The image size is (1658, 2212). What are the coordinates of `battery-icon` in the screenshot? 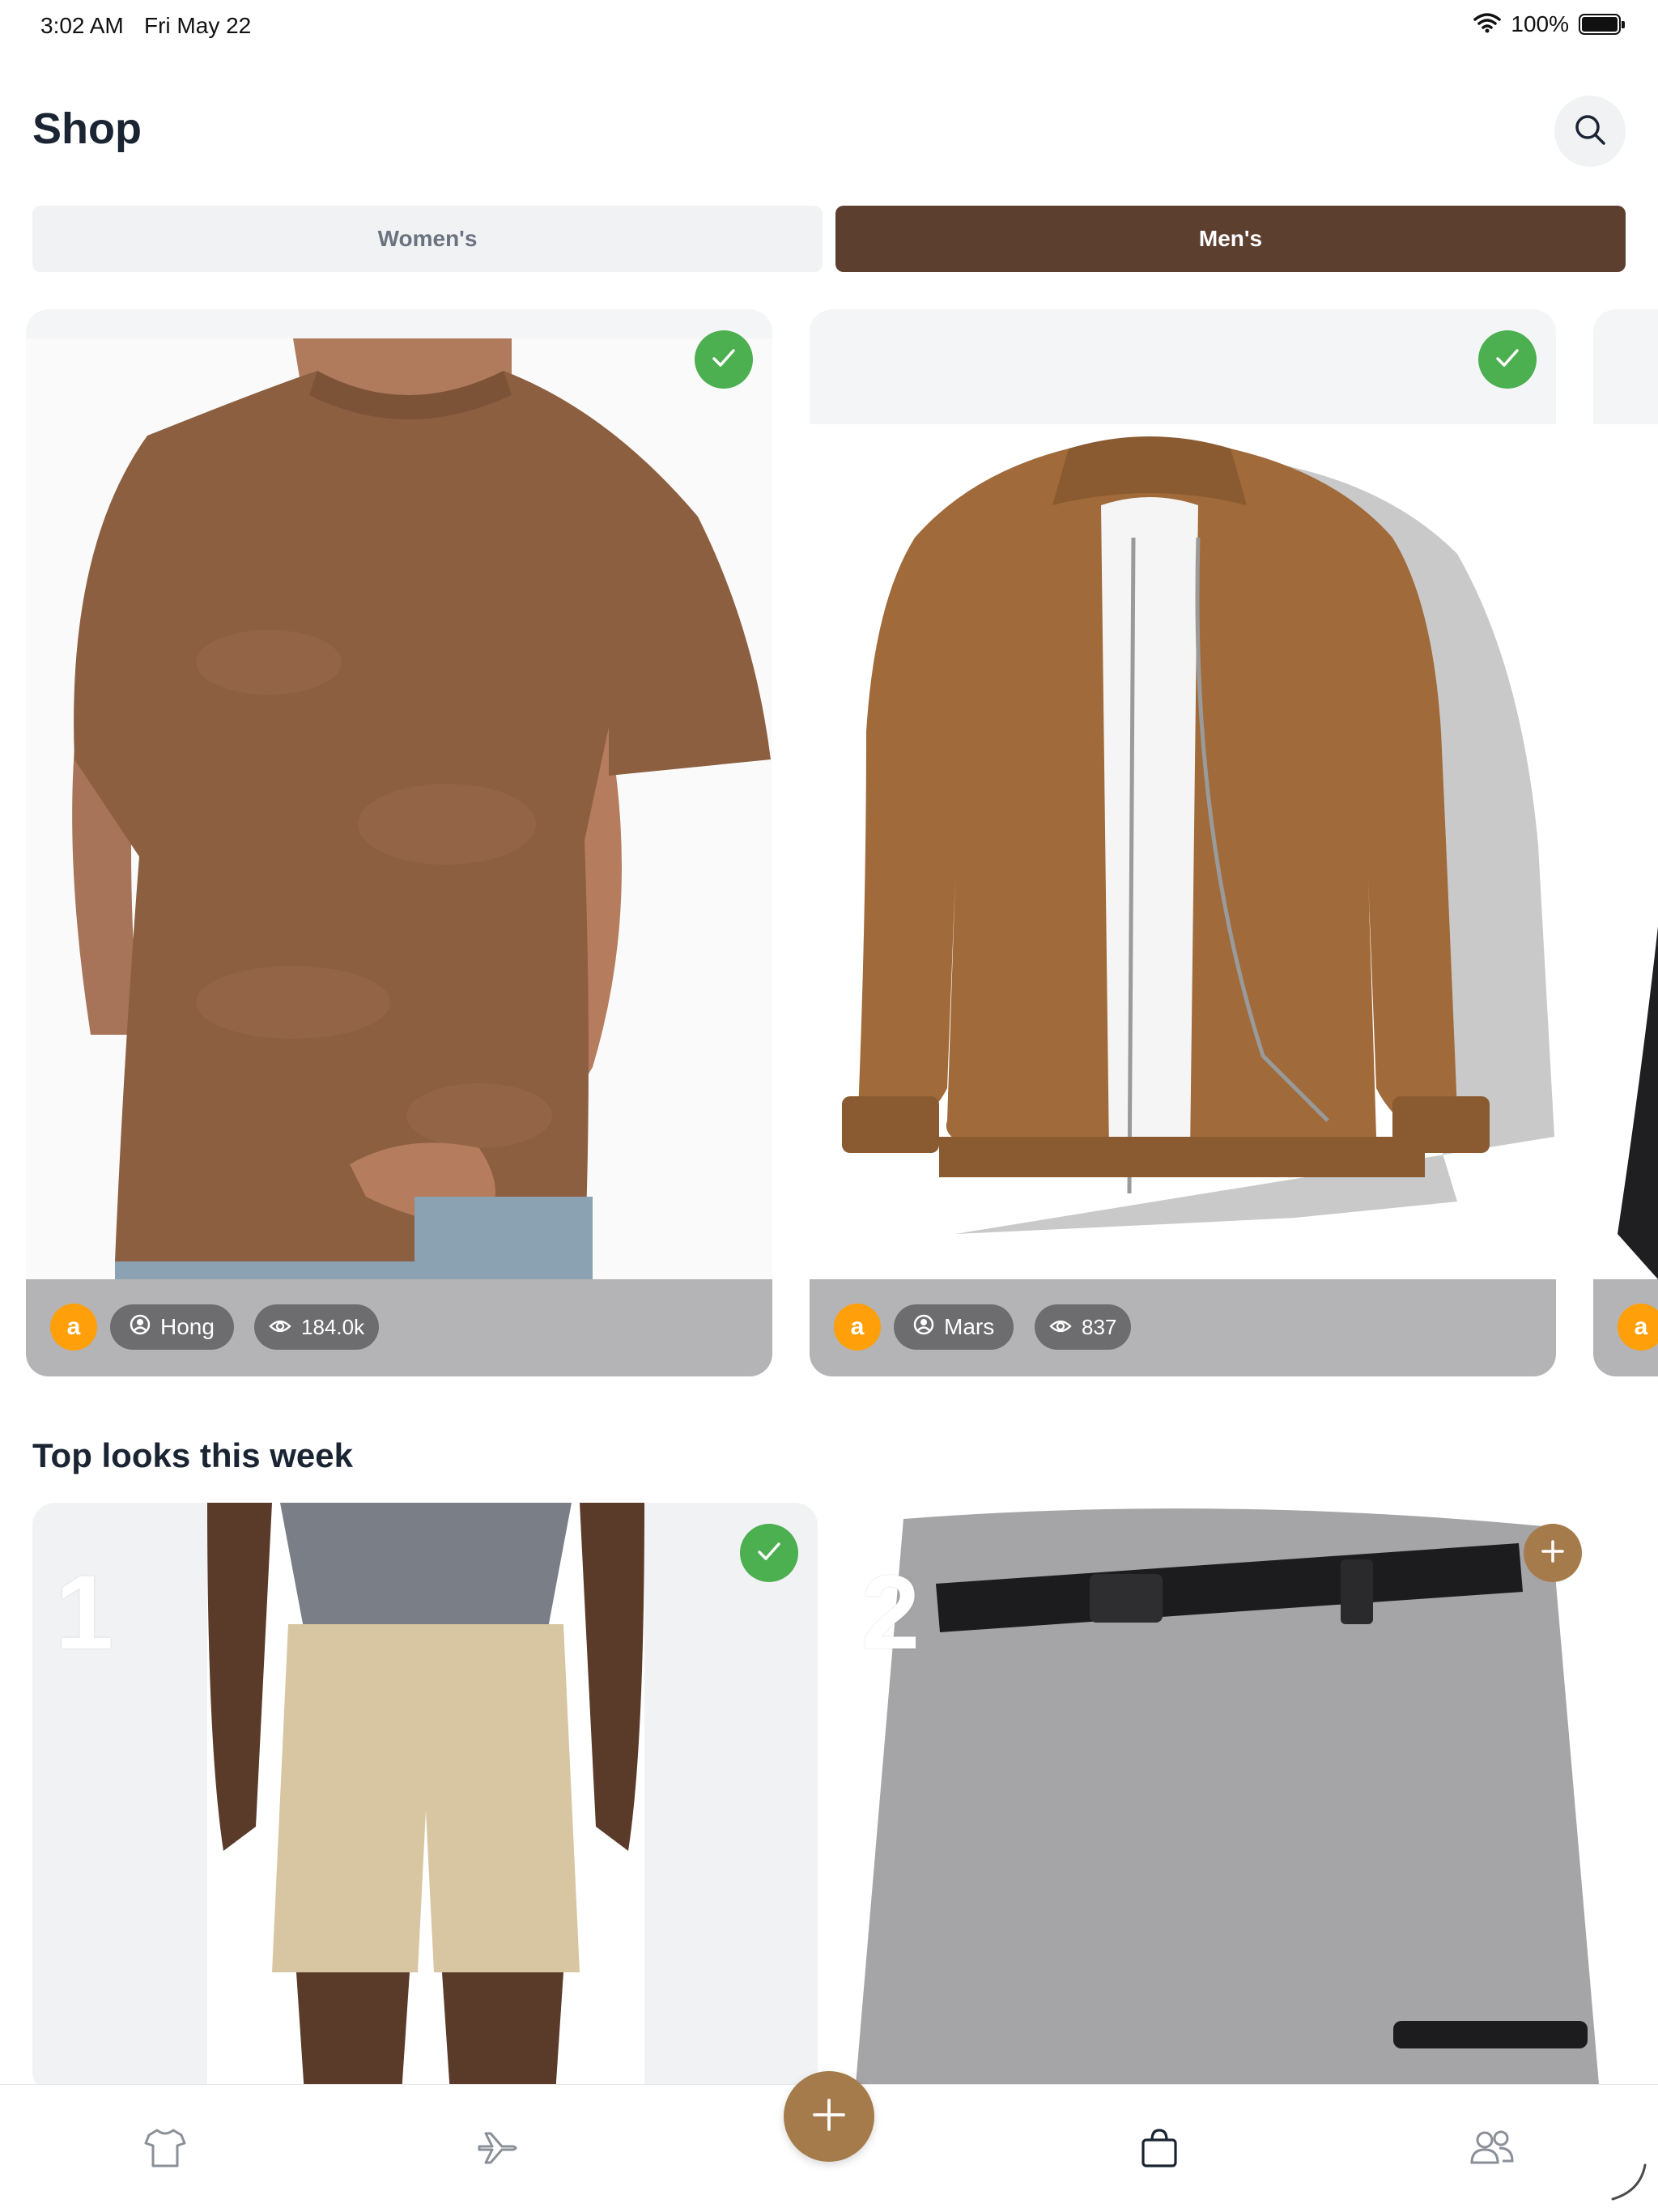 It's located at (1602, 25).